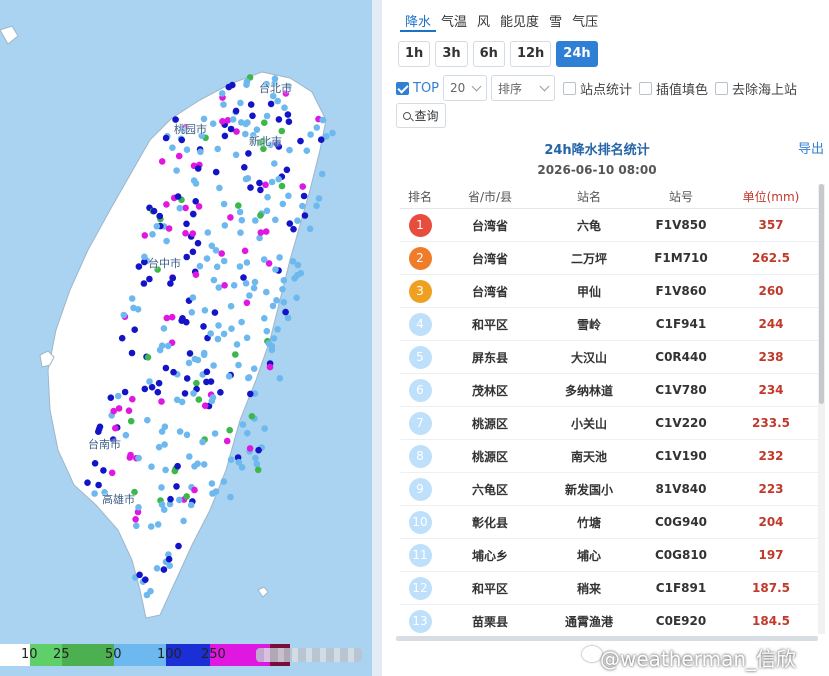 This screenshot has width=829, height=676. I want to click on table-row: 4 和平区 雪岭 C1F941 244, so click(609, 324).